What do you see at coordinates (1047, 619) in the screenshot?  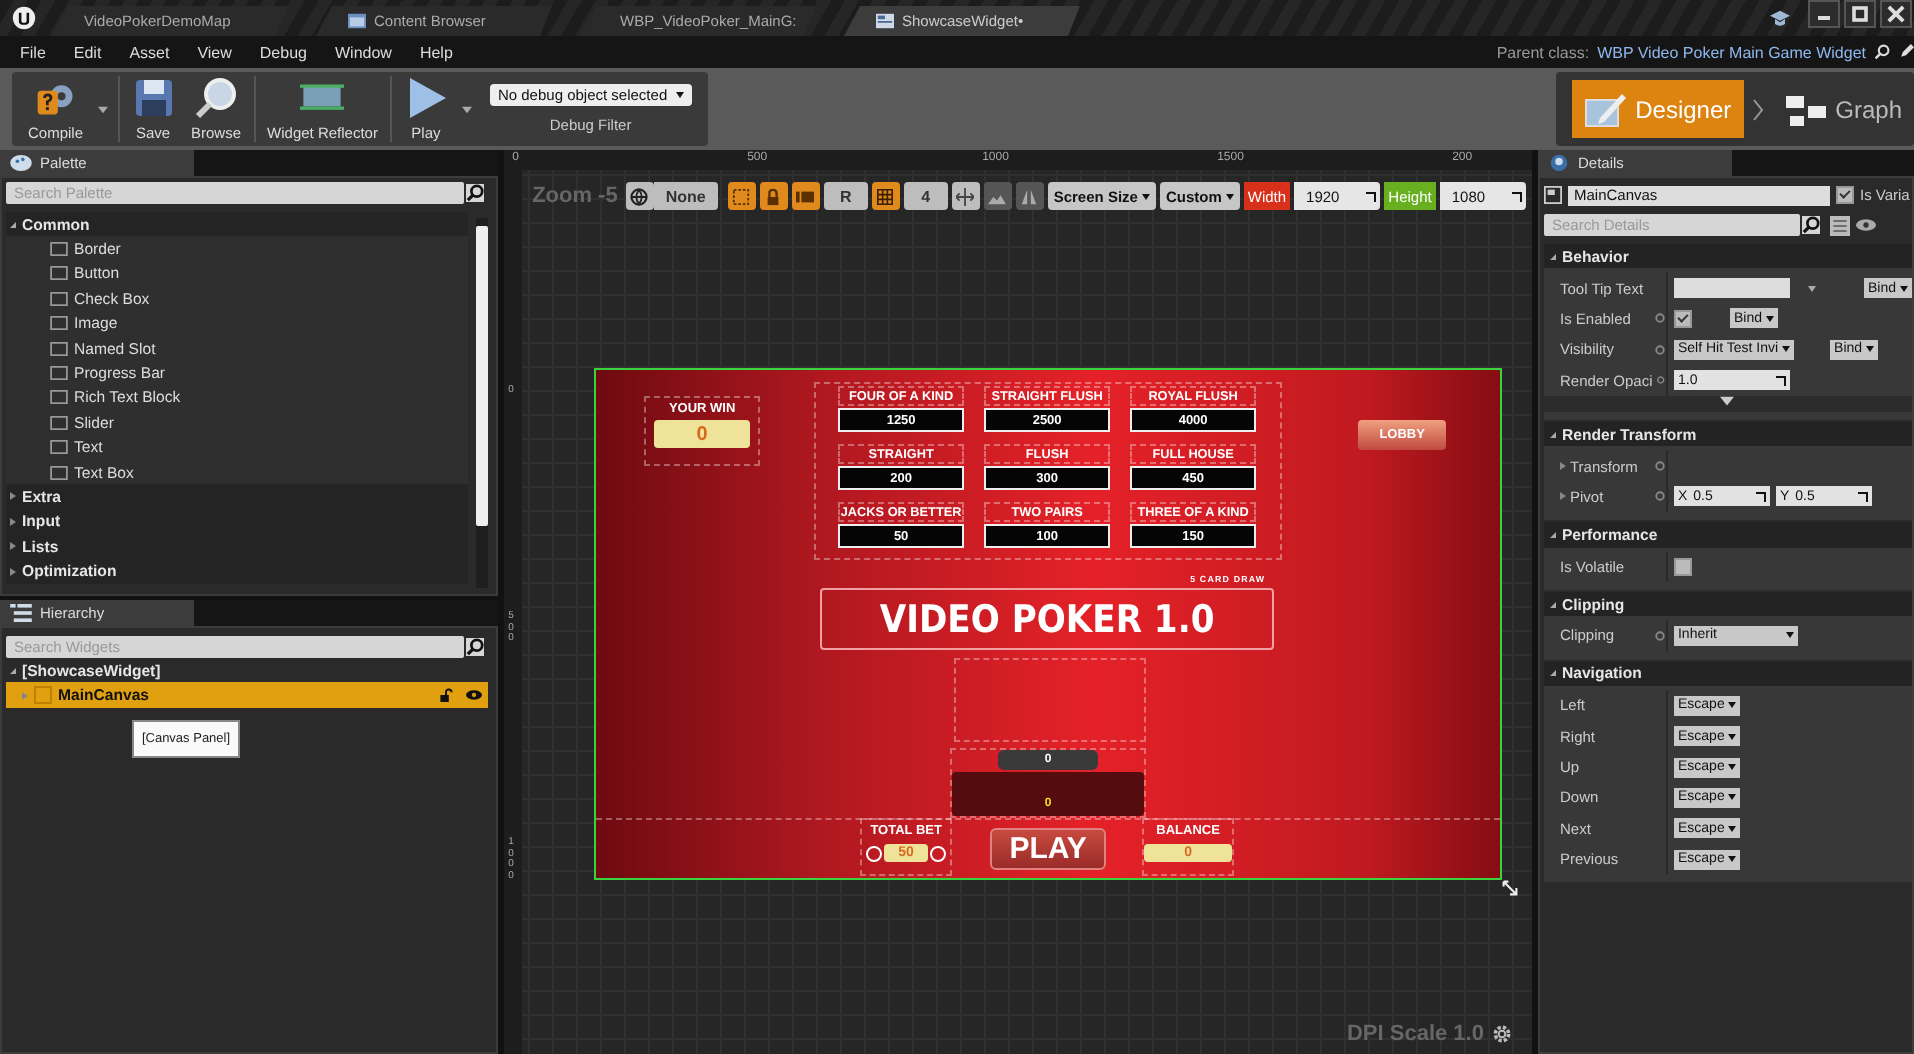 I see `game-title: VIDEO POKER 1.0` at bounding box center [1047, 619].